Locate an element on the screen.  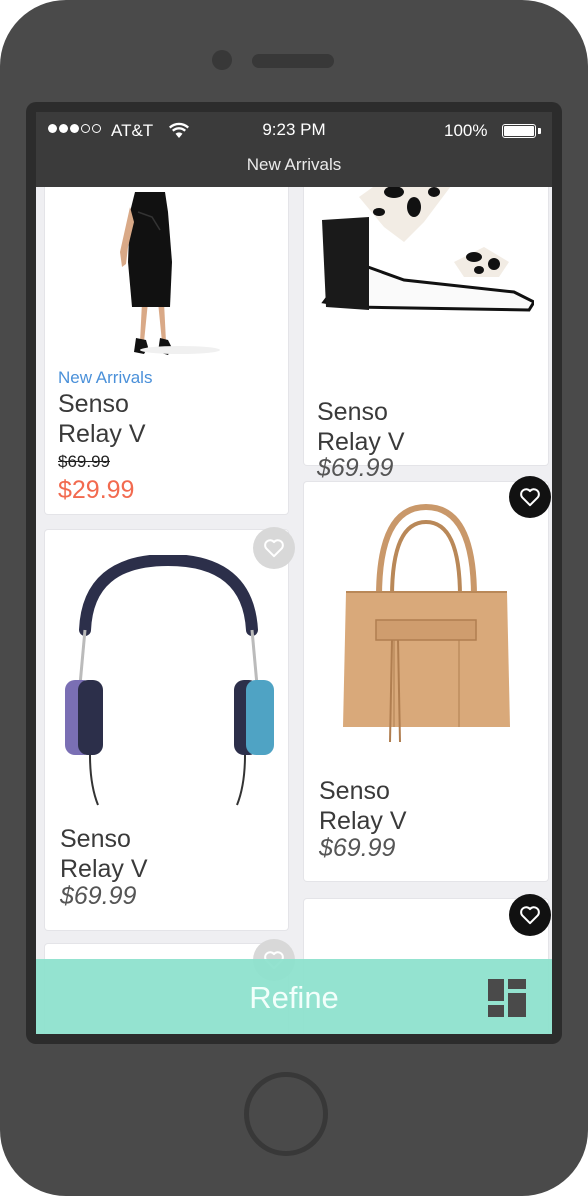
sale-price: $29.99 is located at coordinates (96, 490).